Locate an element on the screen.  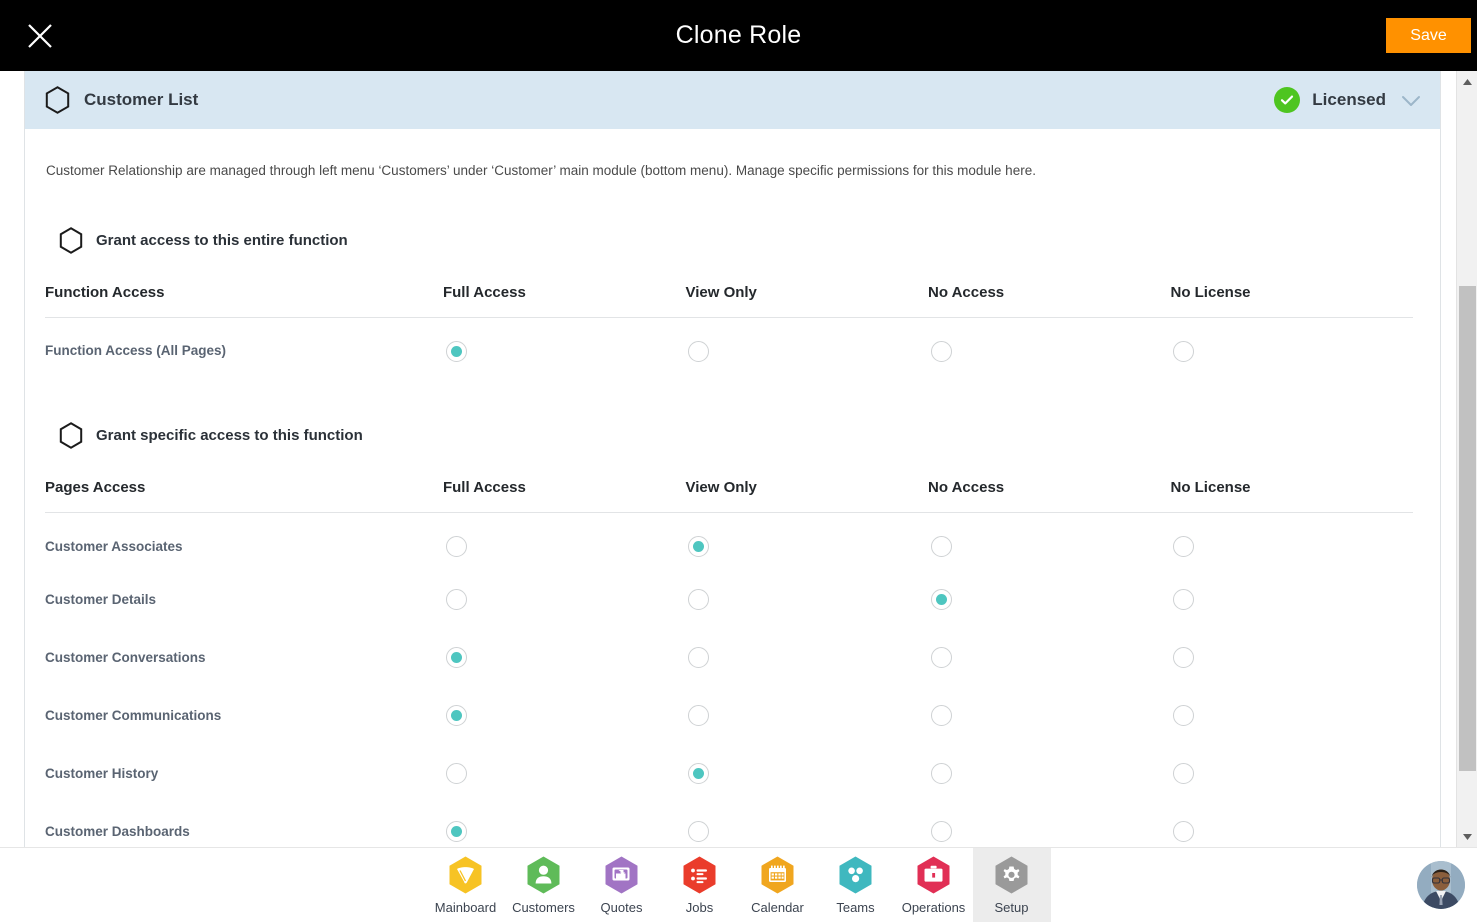
avatar-photo is located at coordinates (1441, 885).